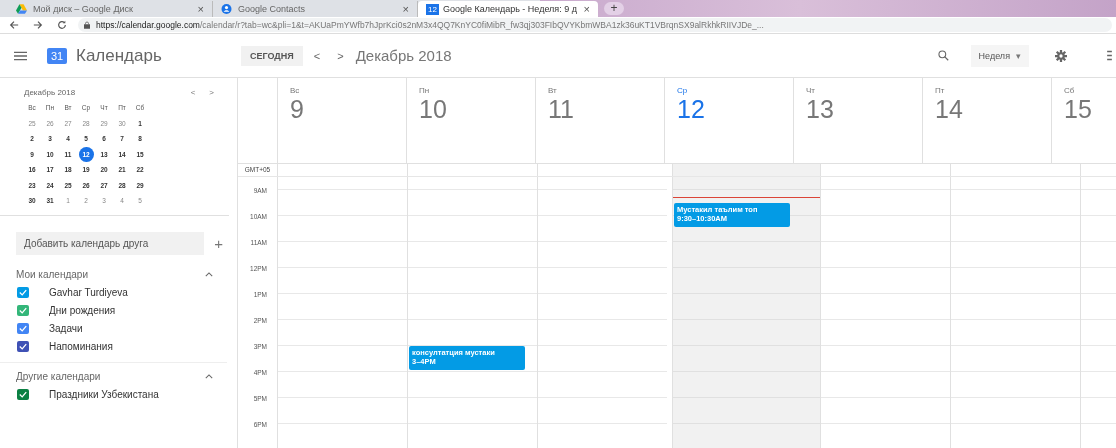 The image size is (1116, 448). I want to click on calendar-name: Напоминания, so click(81, 346).